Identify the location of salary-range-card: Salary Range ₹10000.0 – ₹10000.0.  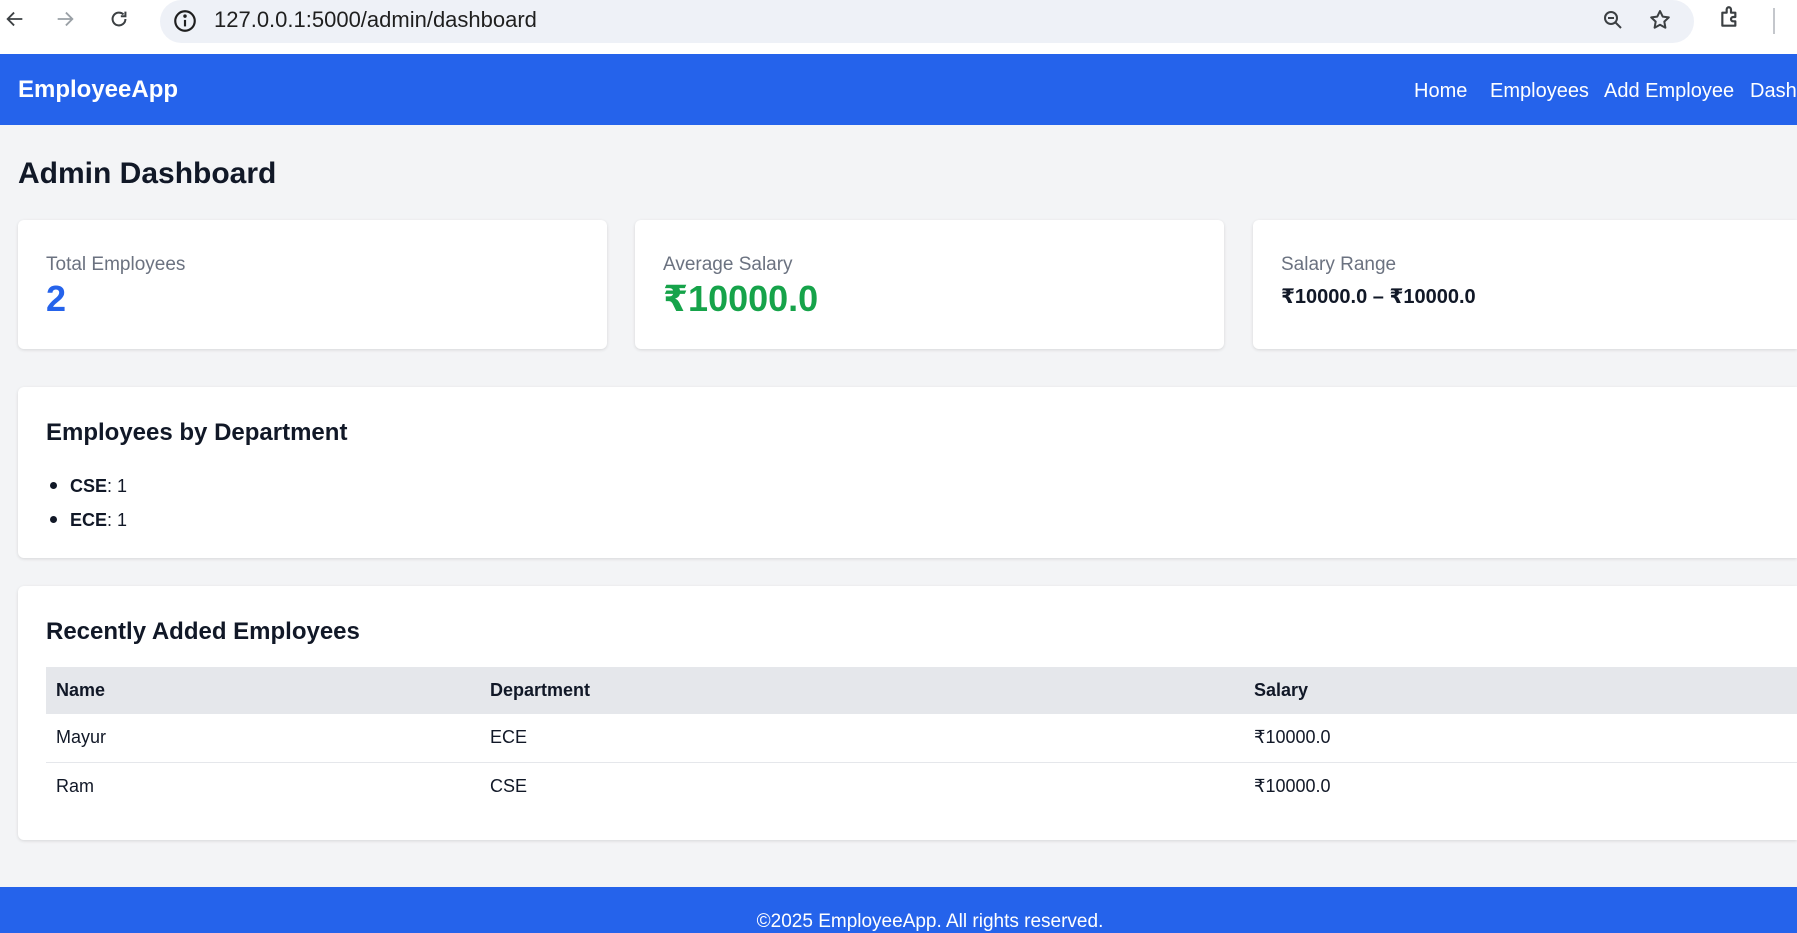
(1525, 284).